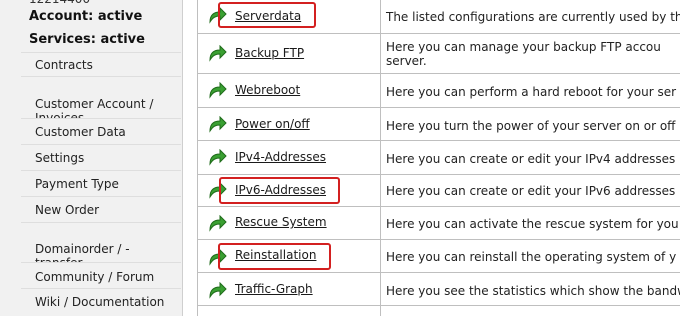 The image size is (680, 316). I want to click on highlight-box-serverdata, so click(267, 15).